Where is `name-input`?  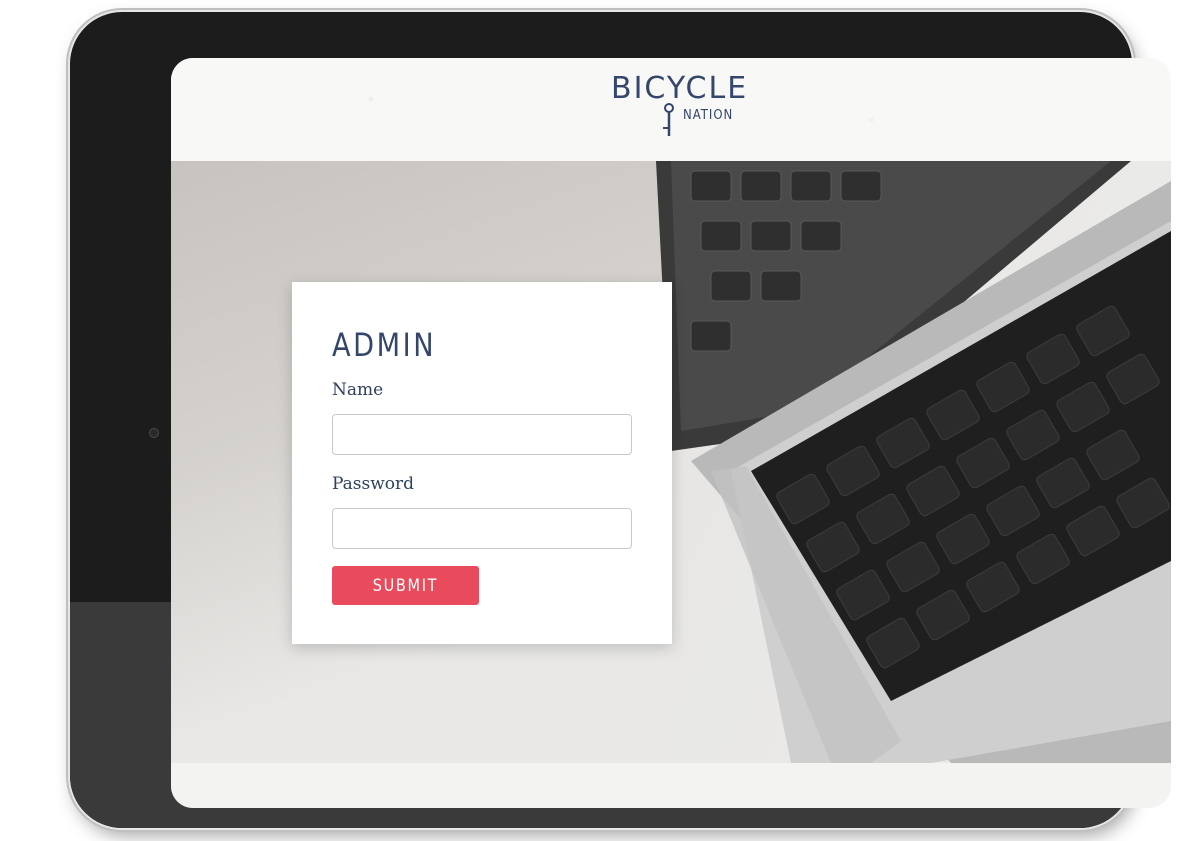 name-input is located at coordinates (482, 434).